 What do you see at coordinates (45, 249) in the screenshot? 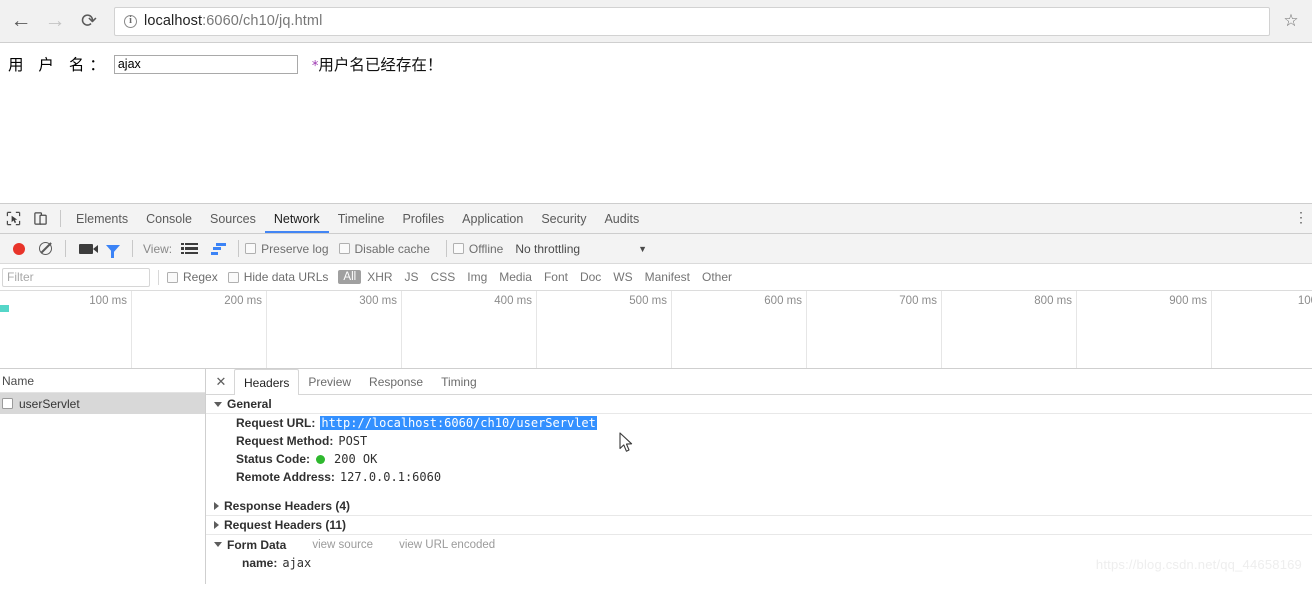
I see `clear-button` at bounding box center [45, 249].